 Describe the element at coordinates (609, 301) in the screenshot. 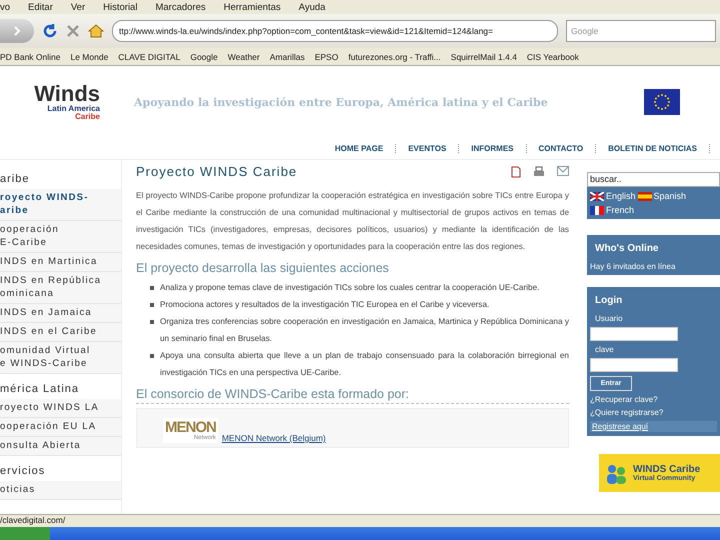

I see `panel-title: Login` at that location.